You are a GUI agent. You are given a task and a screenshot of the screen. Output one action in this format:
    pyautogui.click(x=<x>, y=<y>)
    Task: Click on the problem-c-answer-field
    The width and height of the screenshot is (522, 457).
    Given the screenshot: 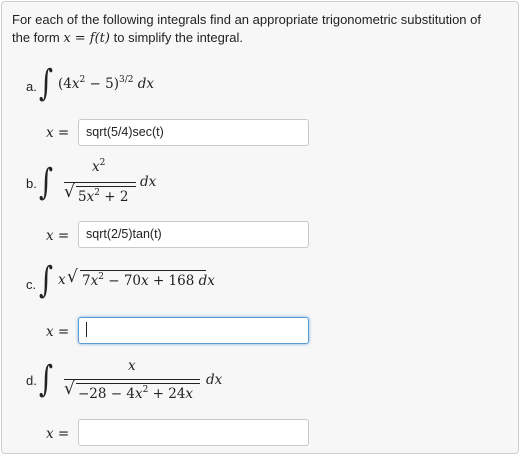 What is the action you would take?
    pyautogui.click(x=193, y=330)
    